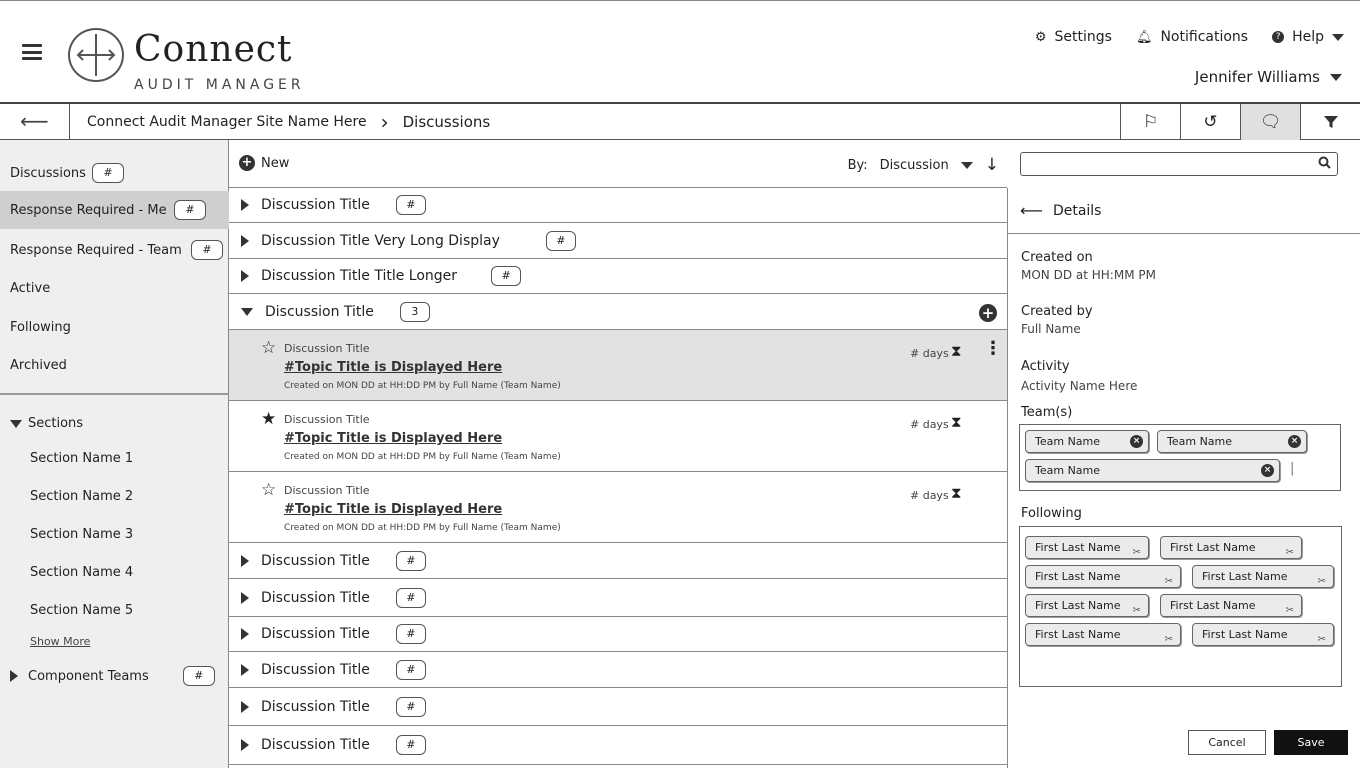  Describe the element at coordinates (1210, 122) in the screenshot. I see `history-button: ↺` at that location.